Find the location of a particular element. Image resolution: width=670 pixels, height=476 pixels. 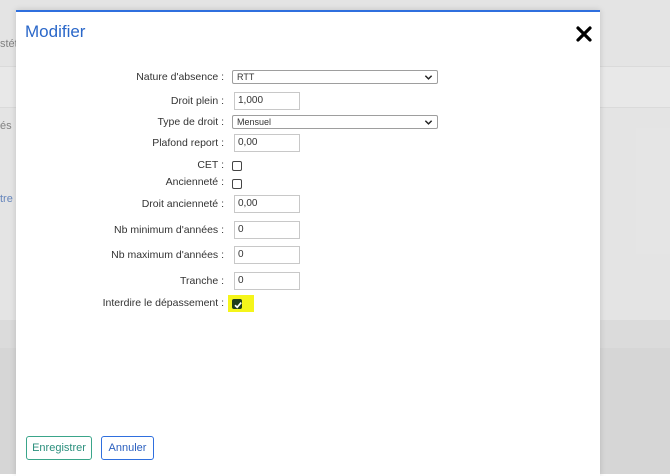

droit-anciennete-input: 0,00 is located at coordinates (267, 204).